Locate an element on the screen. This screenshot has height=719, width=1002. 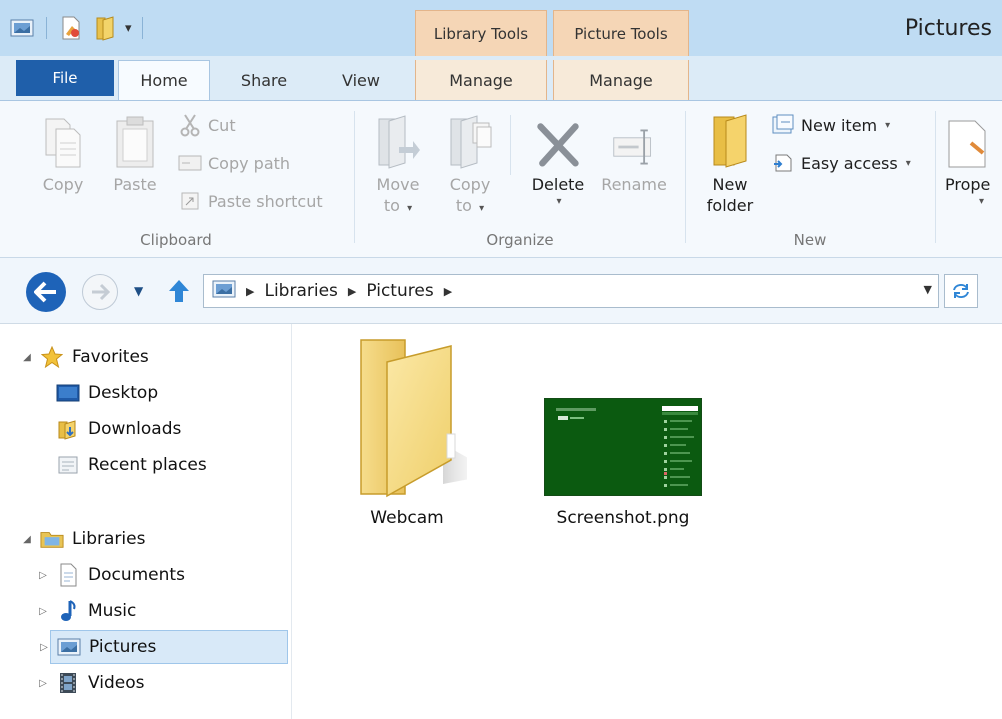
new-folder-label: New is located at coordinates (730, 184).